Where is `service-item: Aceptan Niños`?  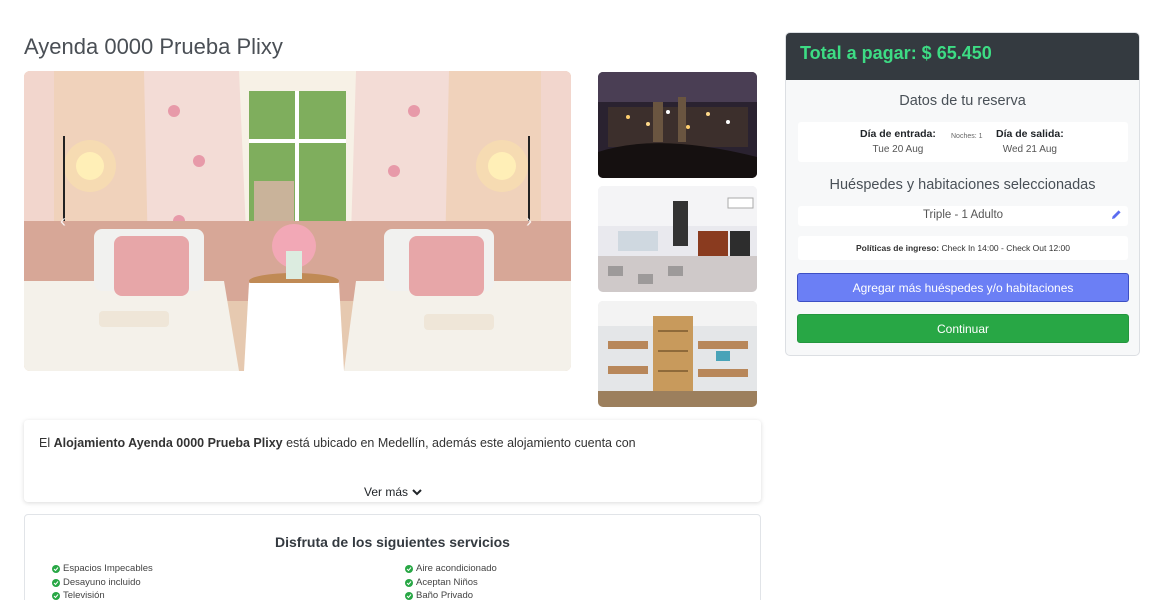
service-item: Aceptan Niños is located at coordinates (441, 582).